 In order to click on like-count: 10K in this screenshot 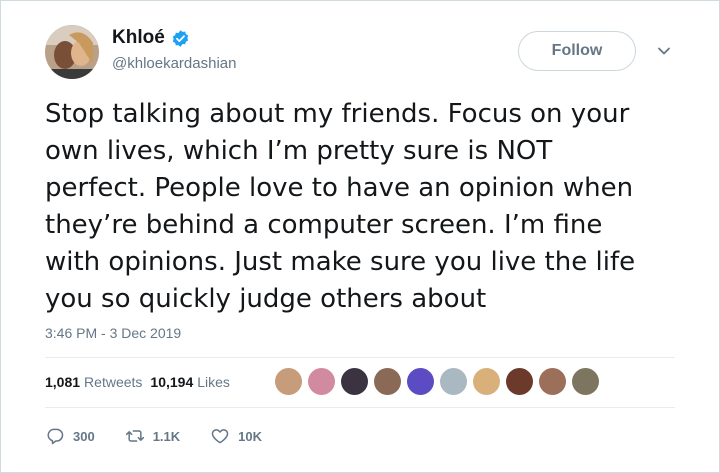, I will do `click(250, 436)`.